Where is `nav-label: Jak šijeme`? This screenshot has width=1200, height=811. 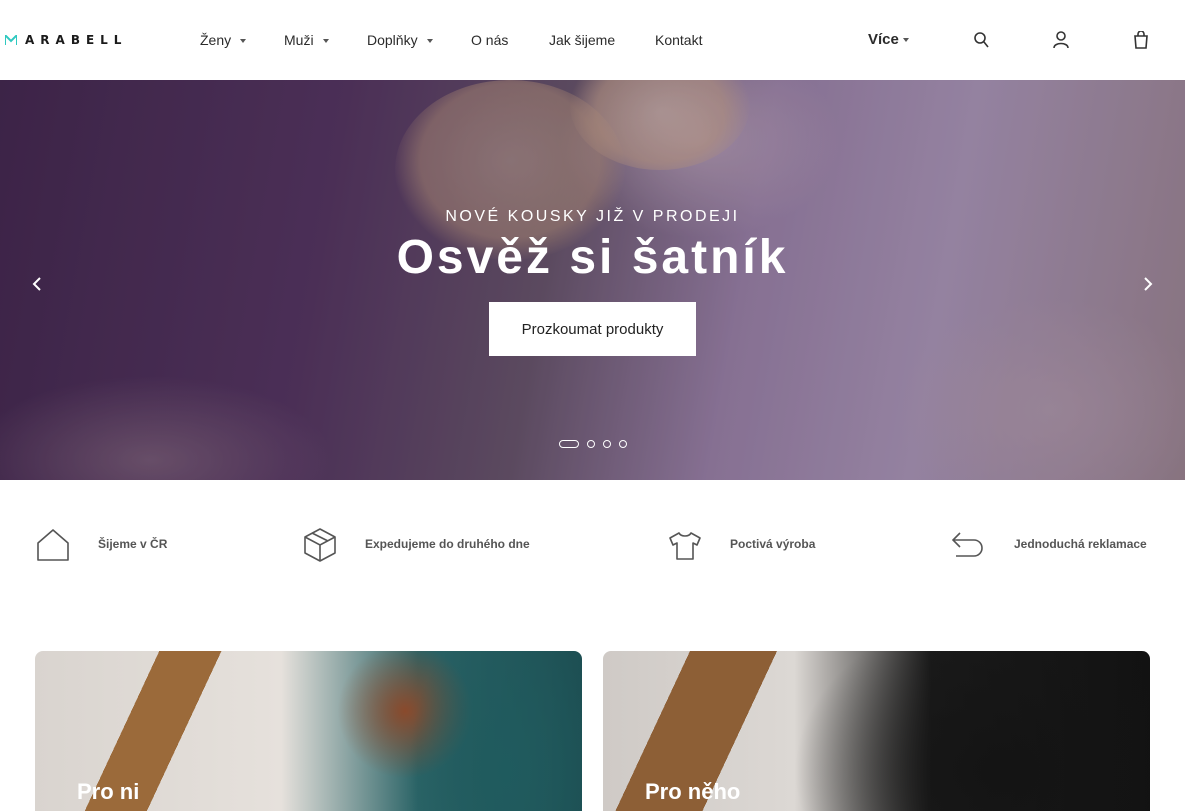 nav-label: Jak šijeme is located at coordinates (582, 40).